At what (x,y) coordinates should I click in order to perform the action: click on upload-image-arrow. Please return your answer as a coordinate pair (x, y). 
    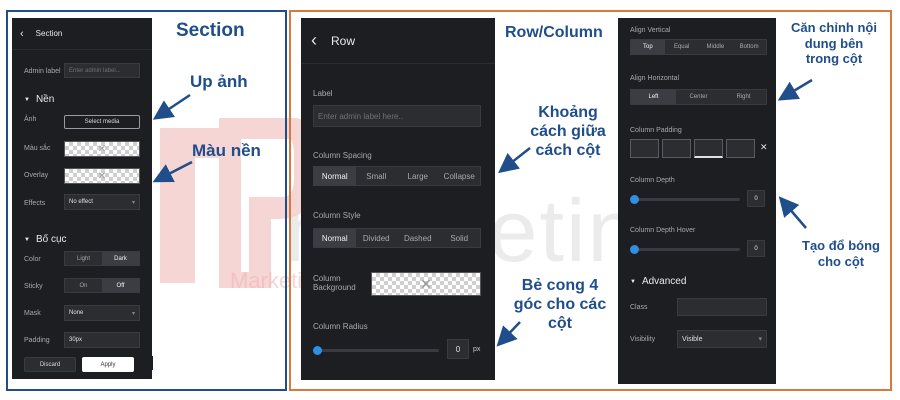
    Looking at the image, I should click on (171, 106).